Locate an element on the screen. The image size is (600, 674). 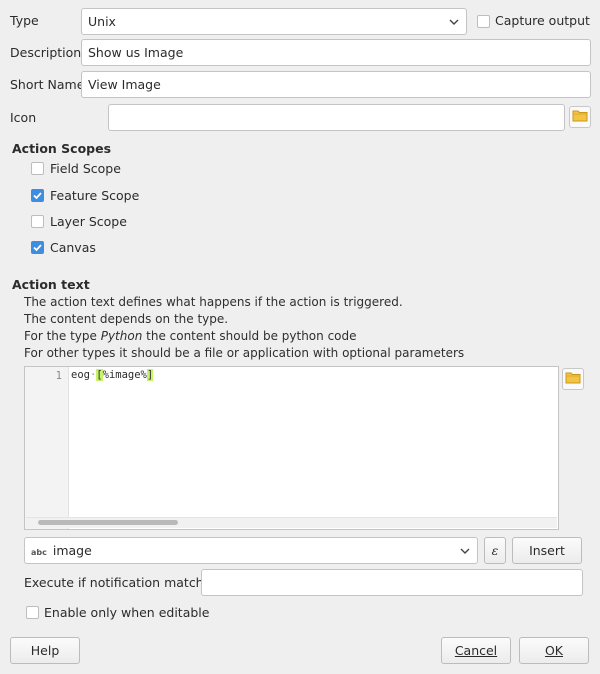
layer-scope-label: Layer Scope is located at coordinates (88, 221).